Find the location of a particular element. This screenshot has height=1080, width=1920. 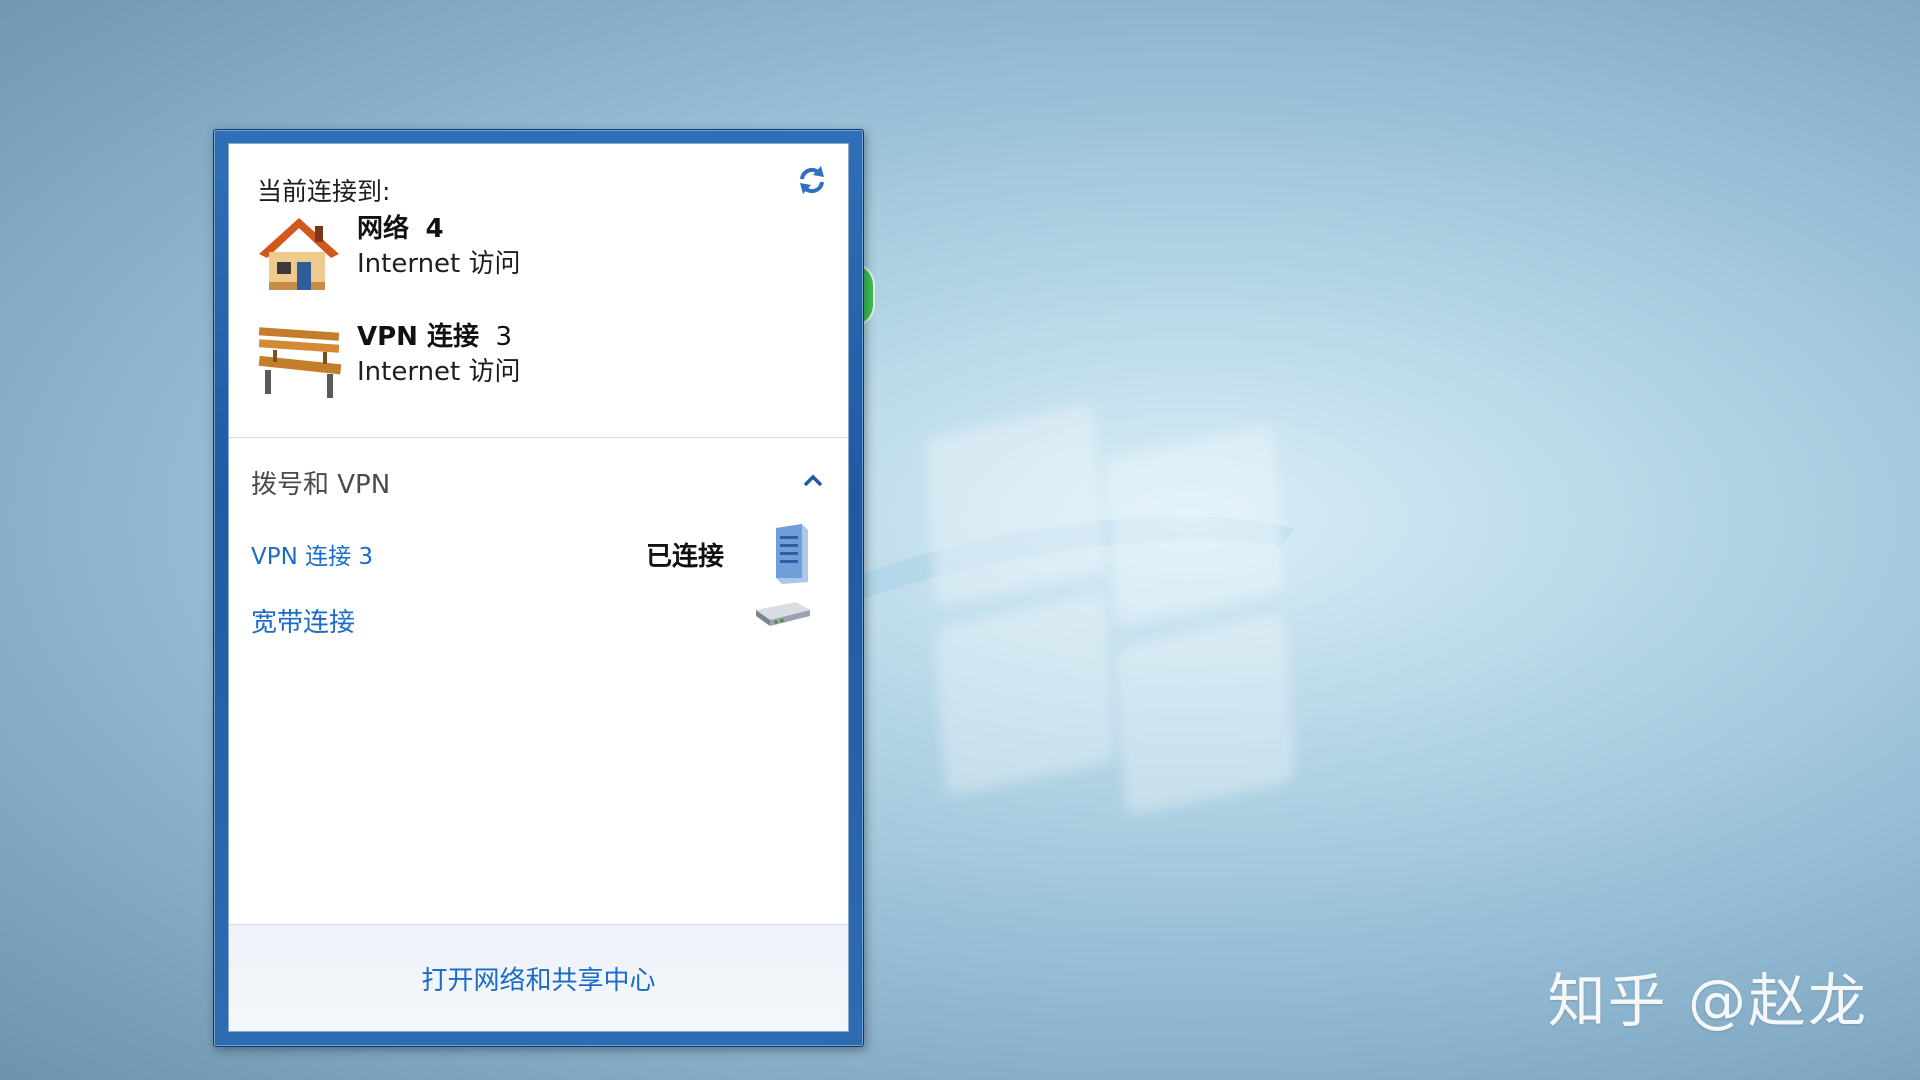

modem-icon is located at coordinates (783, 614).